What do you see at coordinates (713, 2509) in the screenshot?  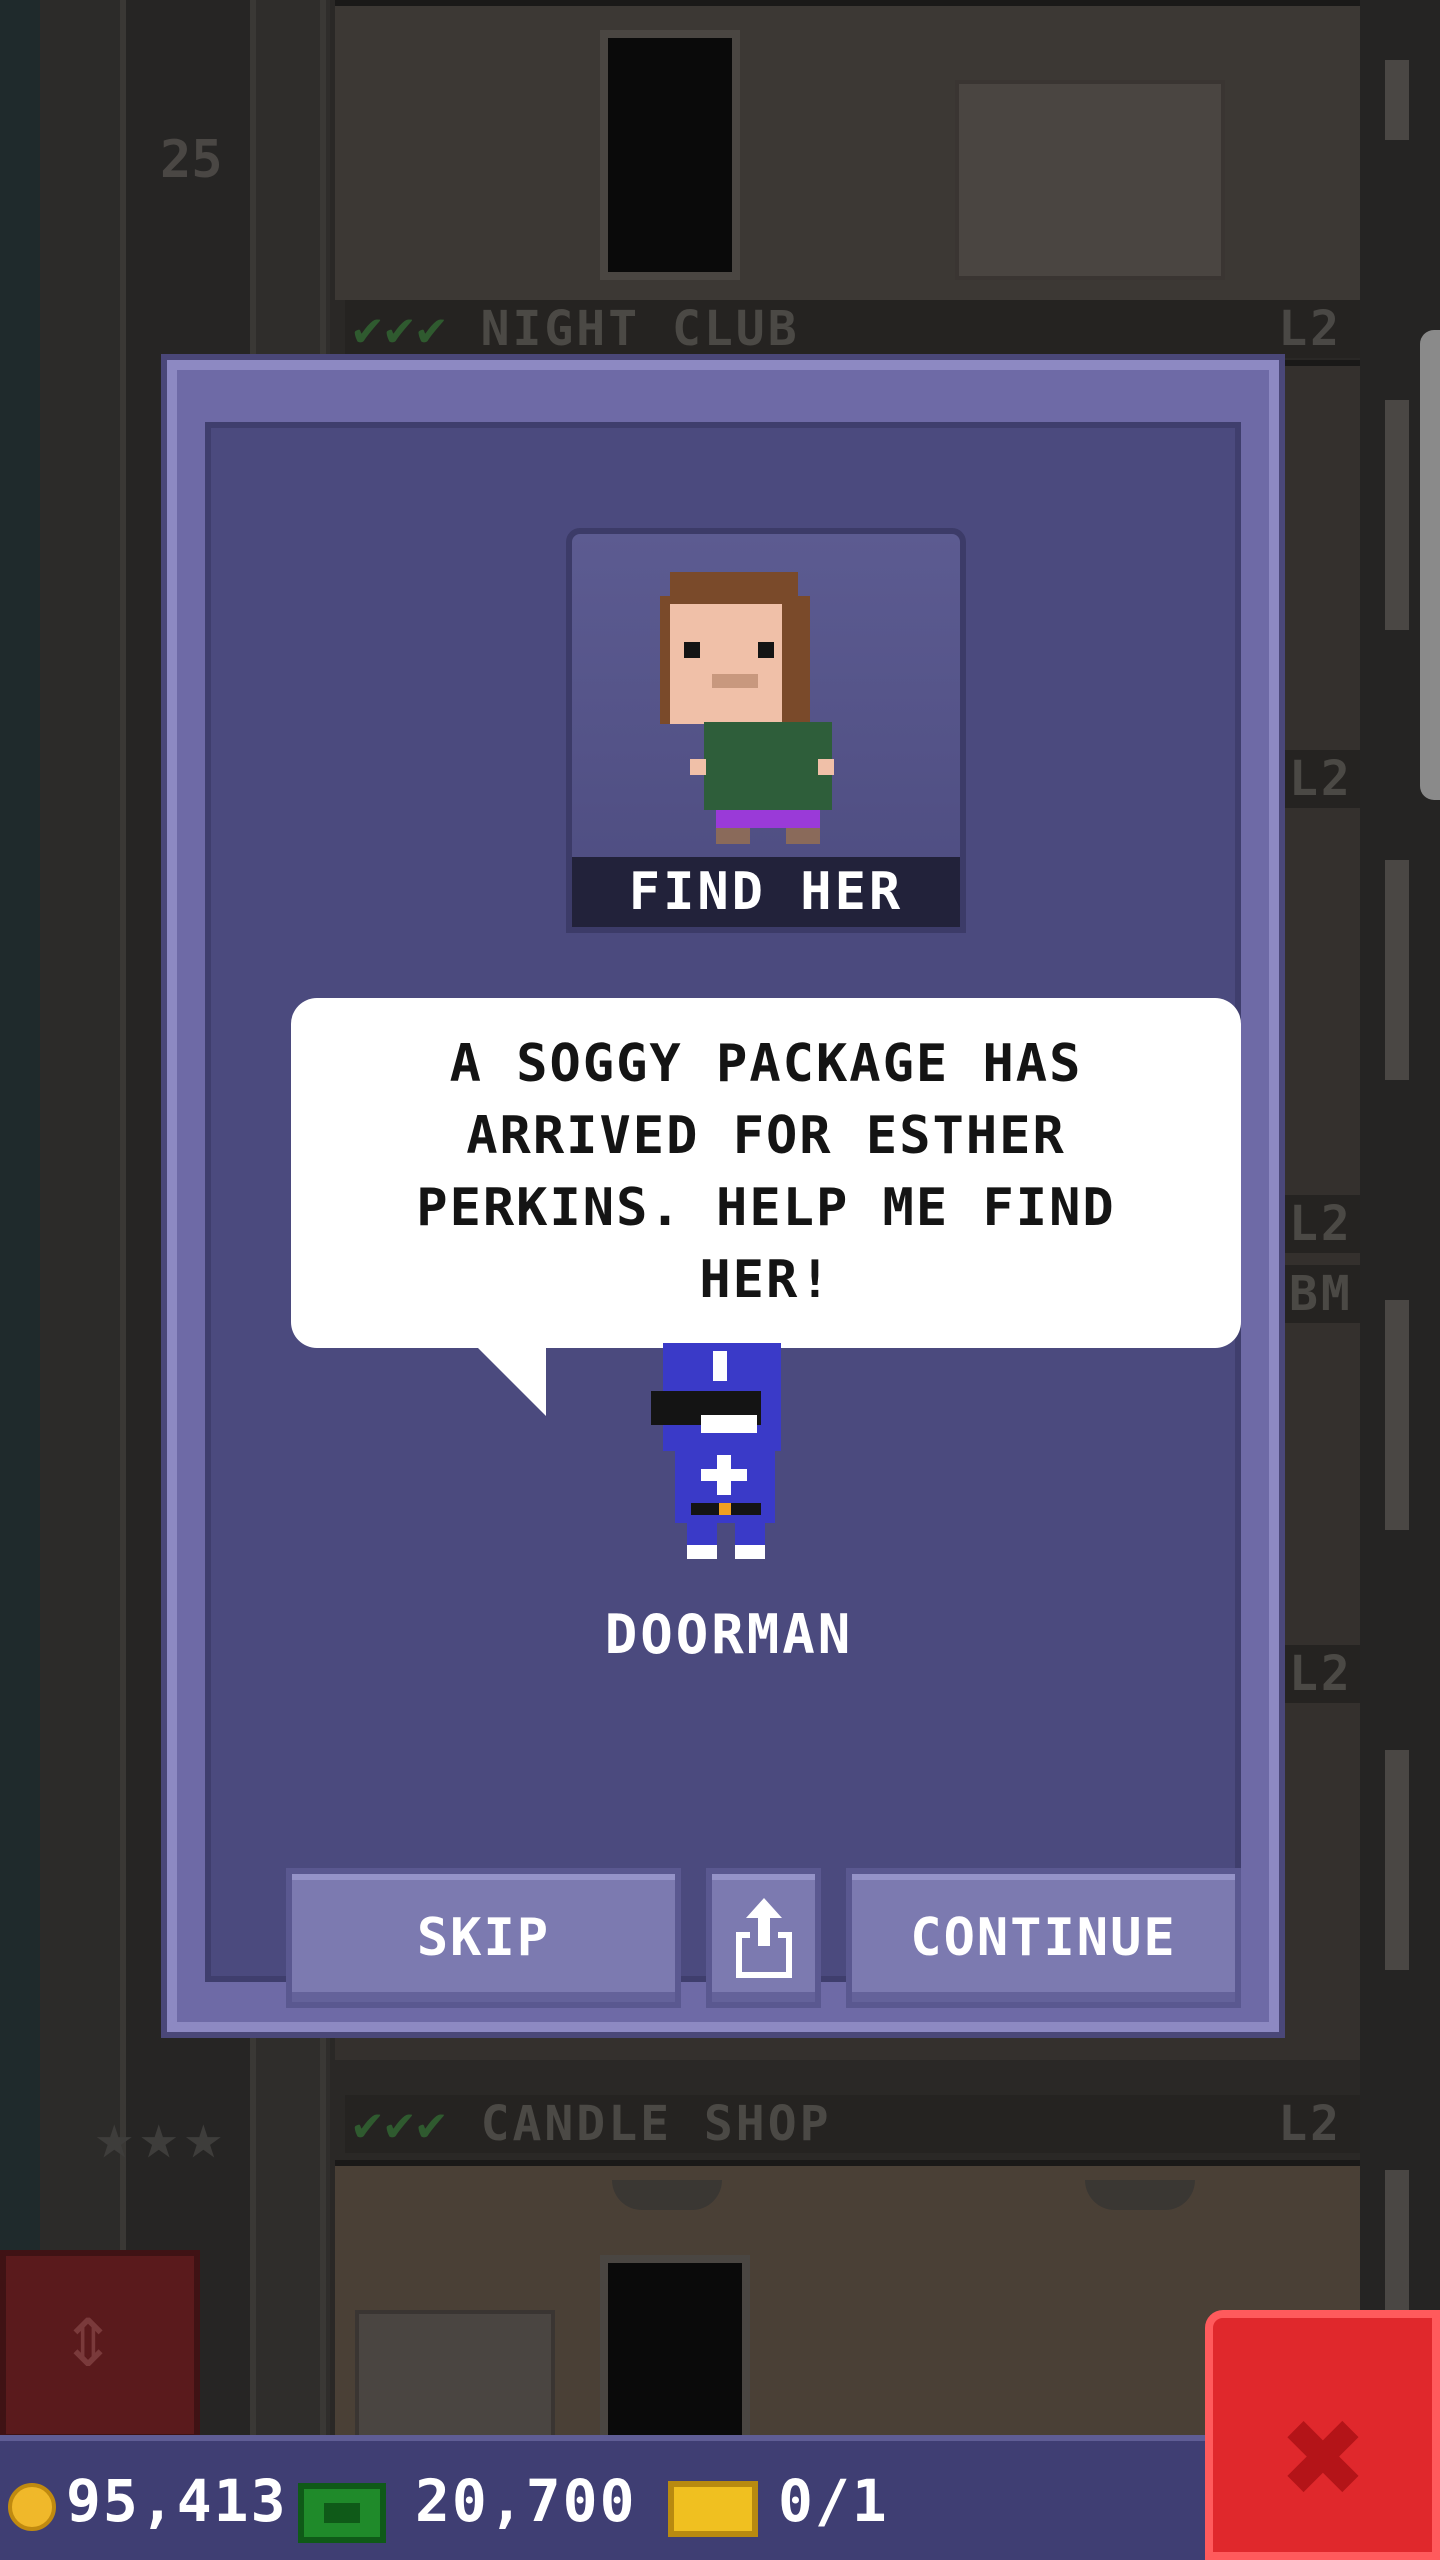 I see `ticket-icon` at bounding box center [713, 2509].